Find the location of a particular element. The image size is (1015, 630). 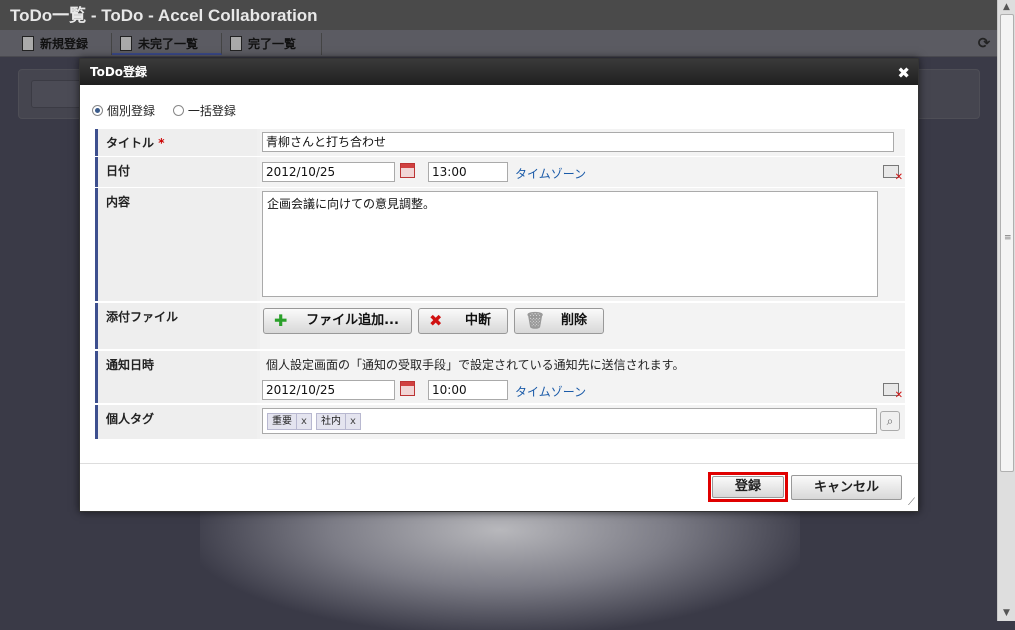

notify-timezone-link: タイムゾーン is located at coordinates (550, 391).